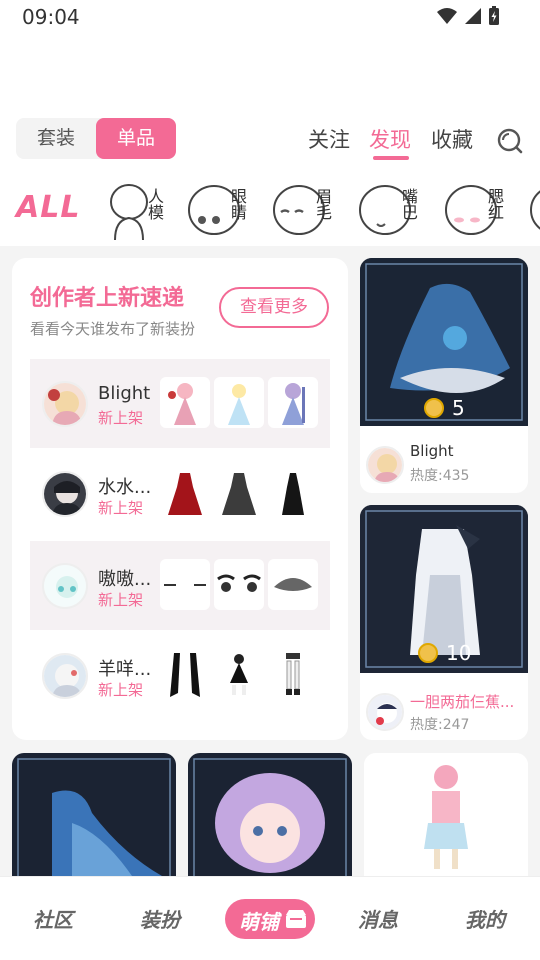  Describe the element at coordinates (53, 918) in the screenshot. I see `nav-community: 社区` at that location.